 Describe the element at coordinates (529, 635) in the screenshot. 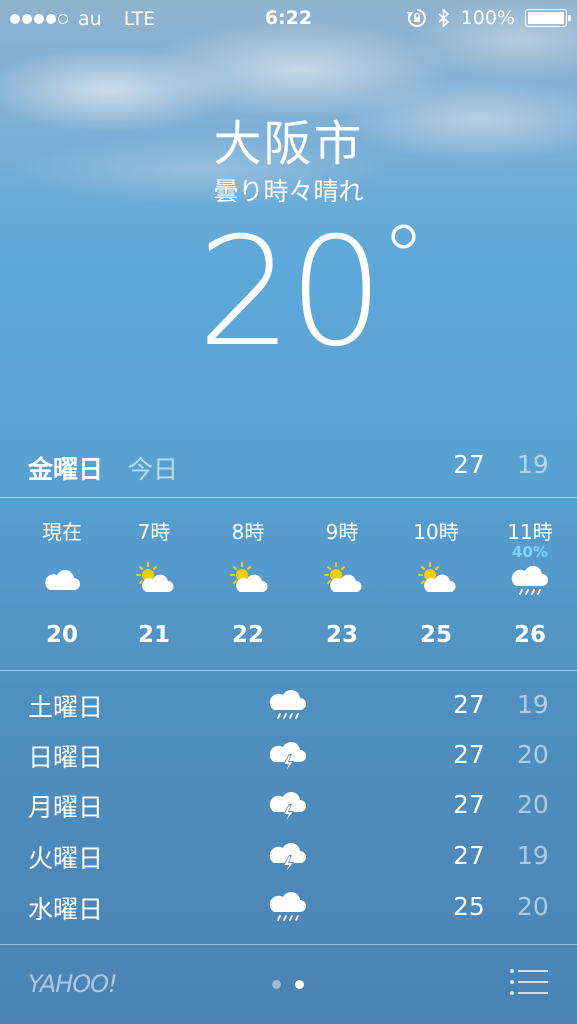

I see `hour-temperature: 26` at that location.